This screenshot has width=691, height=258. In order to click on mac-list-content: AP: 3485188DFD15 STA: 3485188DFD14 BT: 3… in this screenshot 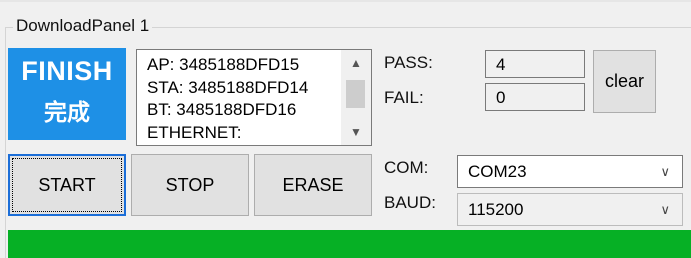, I will do `click(227, 99)`.